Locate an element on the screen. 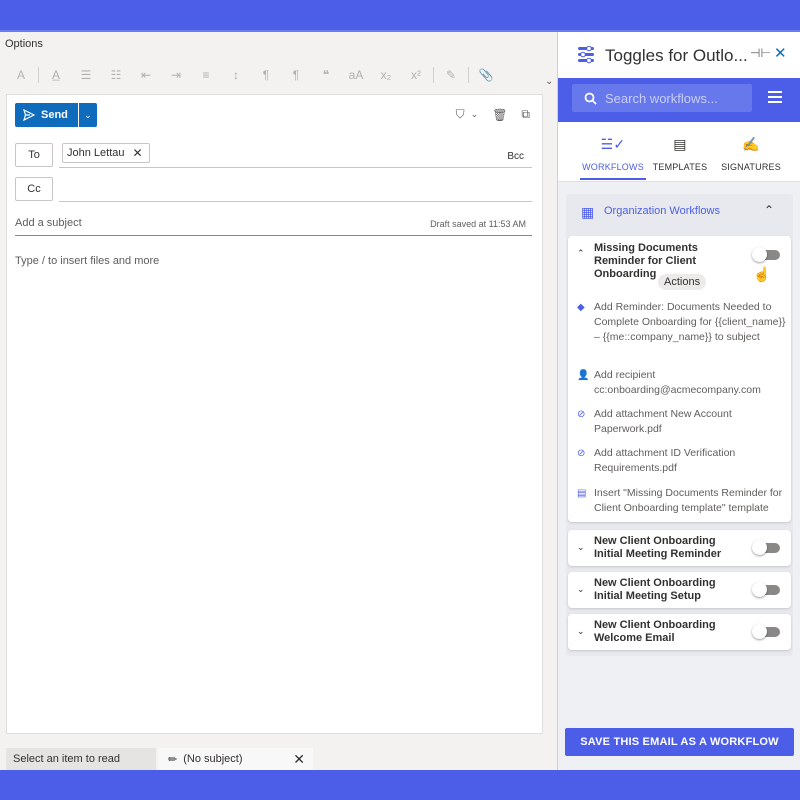  tab-templates-label: TEMPLATES is located at coordinates (680, 167).